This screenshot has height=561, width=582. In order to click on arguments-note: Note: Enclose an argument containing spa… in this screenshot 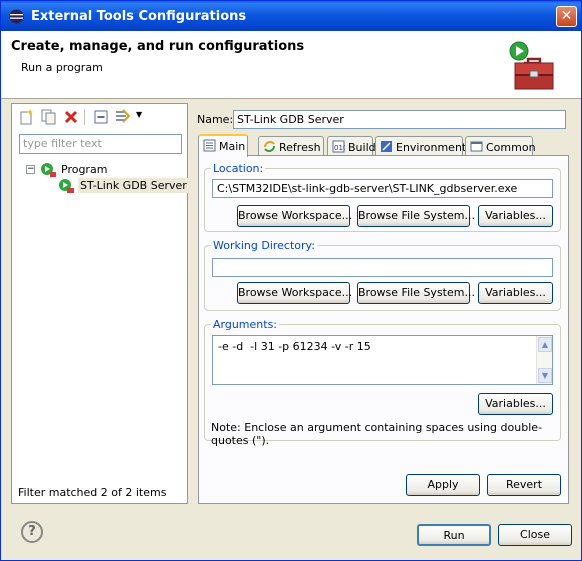, I will do `click(376, 434)`.